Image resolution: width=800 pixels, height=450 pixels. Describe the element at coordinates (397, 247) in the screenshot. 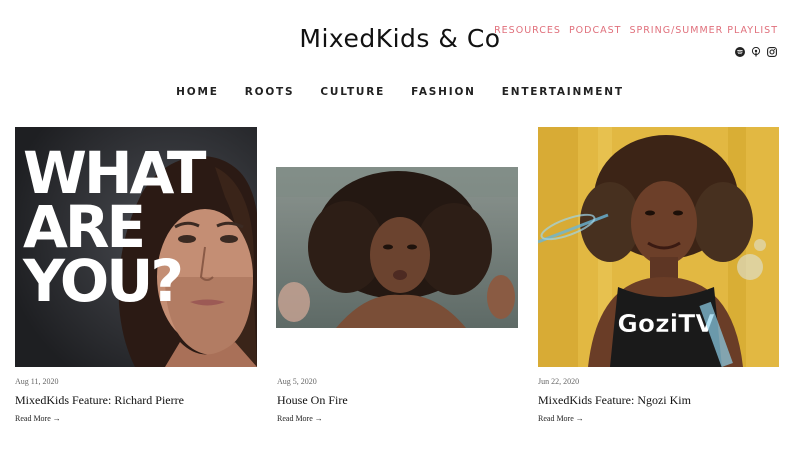

I see `post-image-house-on-fire` at that location.